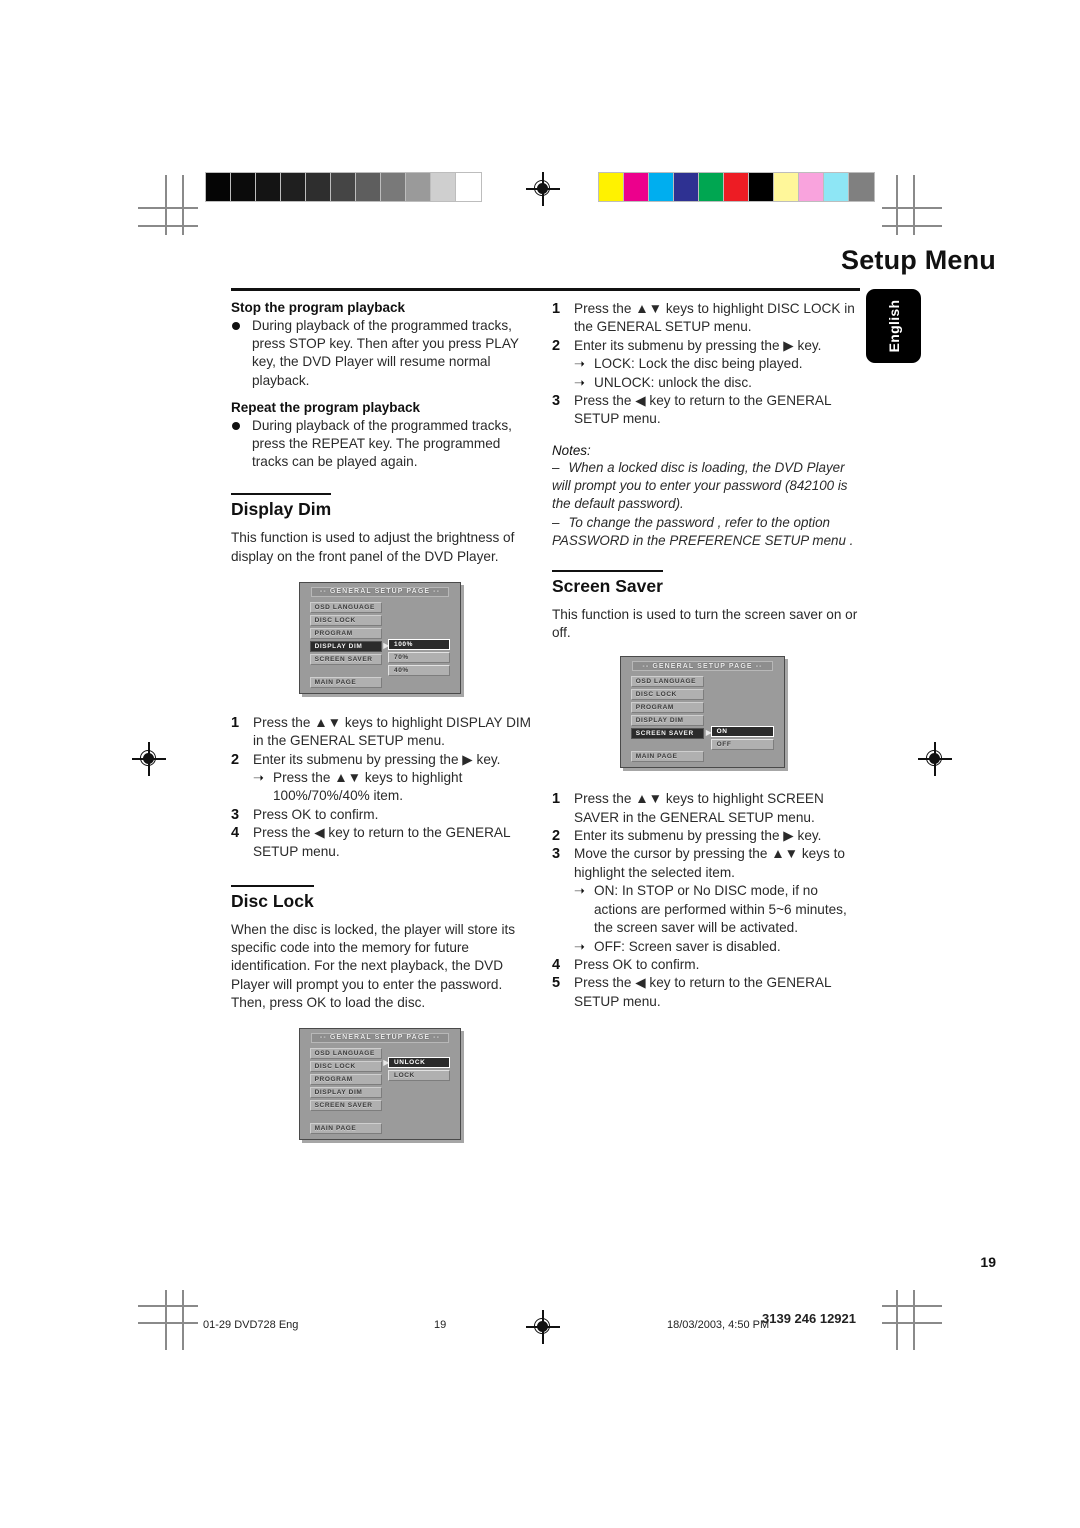 The image size is (1080, 1528). Describe the element at coordinates (326, 407) in the screenshot. I see `heading-repeat-program-playback: Repeat the program playback` at that location.